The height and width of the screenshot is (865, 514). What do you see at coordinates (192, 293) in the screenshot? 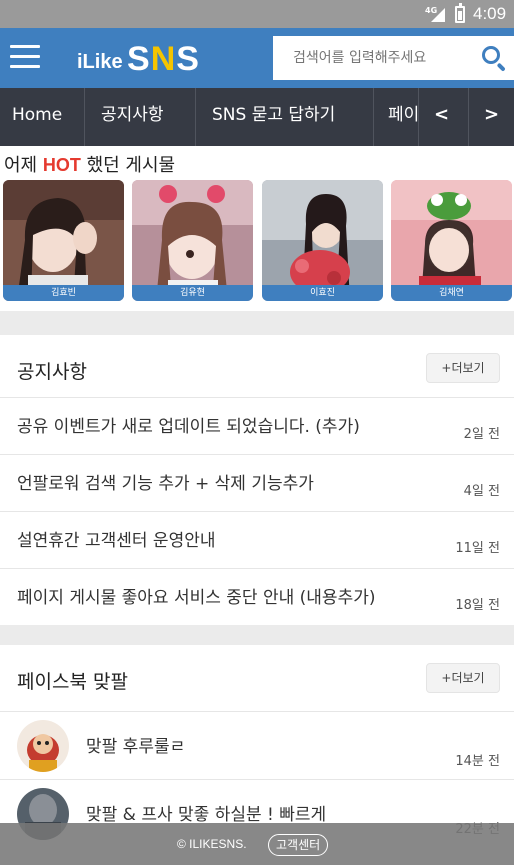
I see `hot-post-name: 김유현` at bounding box center [192, 293].